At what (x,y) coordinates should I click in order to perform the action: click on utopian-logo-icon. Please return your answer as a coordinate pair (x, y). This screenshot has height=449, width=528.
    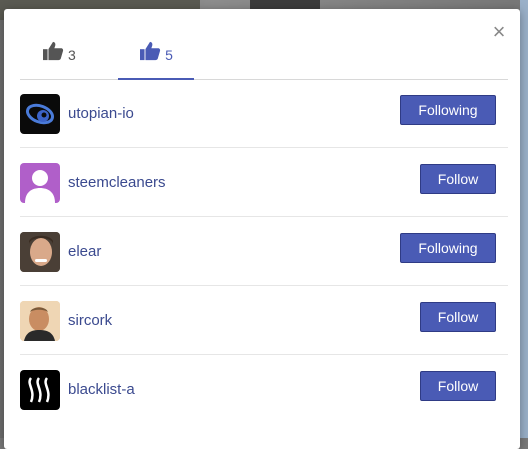
    Looking at the image, I should click on (40, 114).